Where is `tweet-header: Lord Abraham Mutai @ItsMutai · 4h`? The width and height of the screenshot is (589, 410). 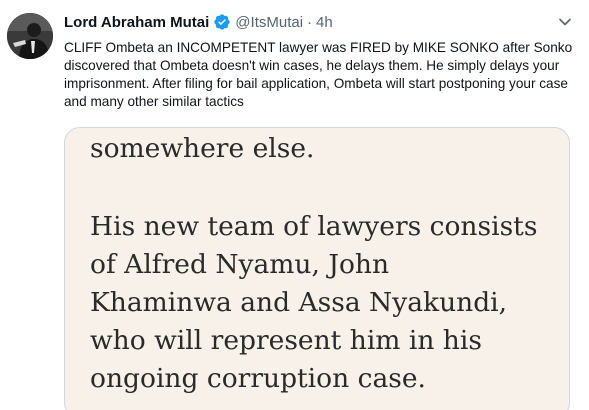 tweet-header: Lord Abraham Mutai @ItsMutai · 4h is located at coordinates (198, 22).